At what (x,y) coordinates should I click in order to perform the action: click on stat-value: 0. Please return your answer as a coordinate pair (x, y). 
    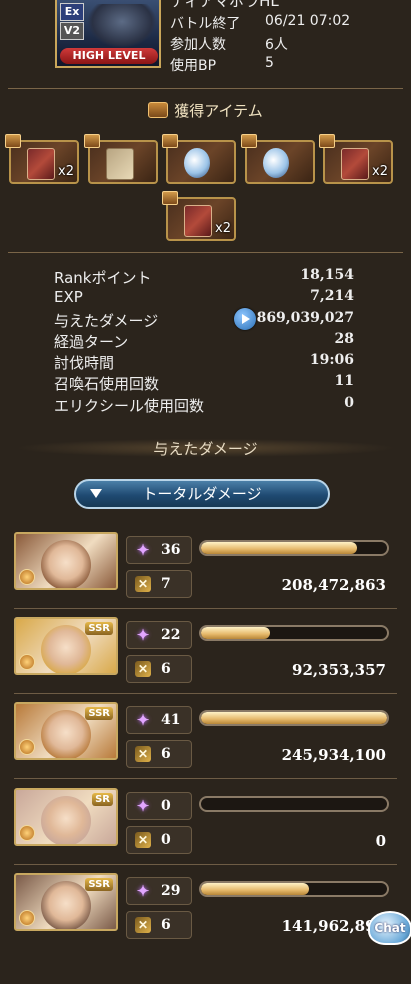
    Looking at the image, I should click on (349, 403).